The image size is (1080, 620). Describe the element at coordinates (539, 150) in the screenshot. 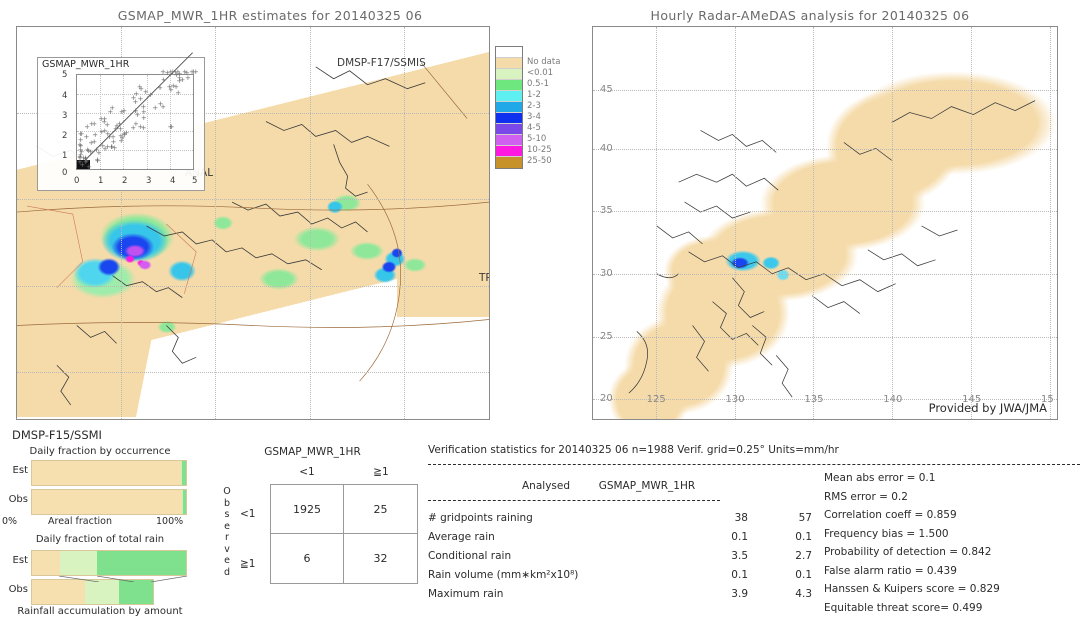

I see `colorbar-label-9: 10-25` at that location.